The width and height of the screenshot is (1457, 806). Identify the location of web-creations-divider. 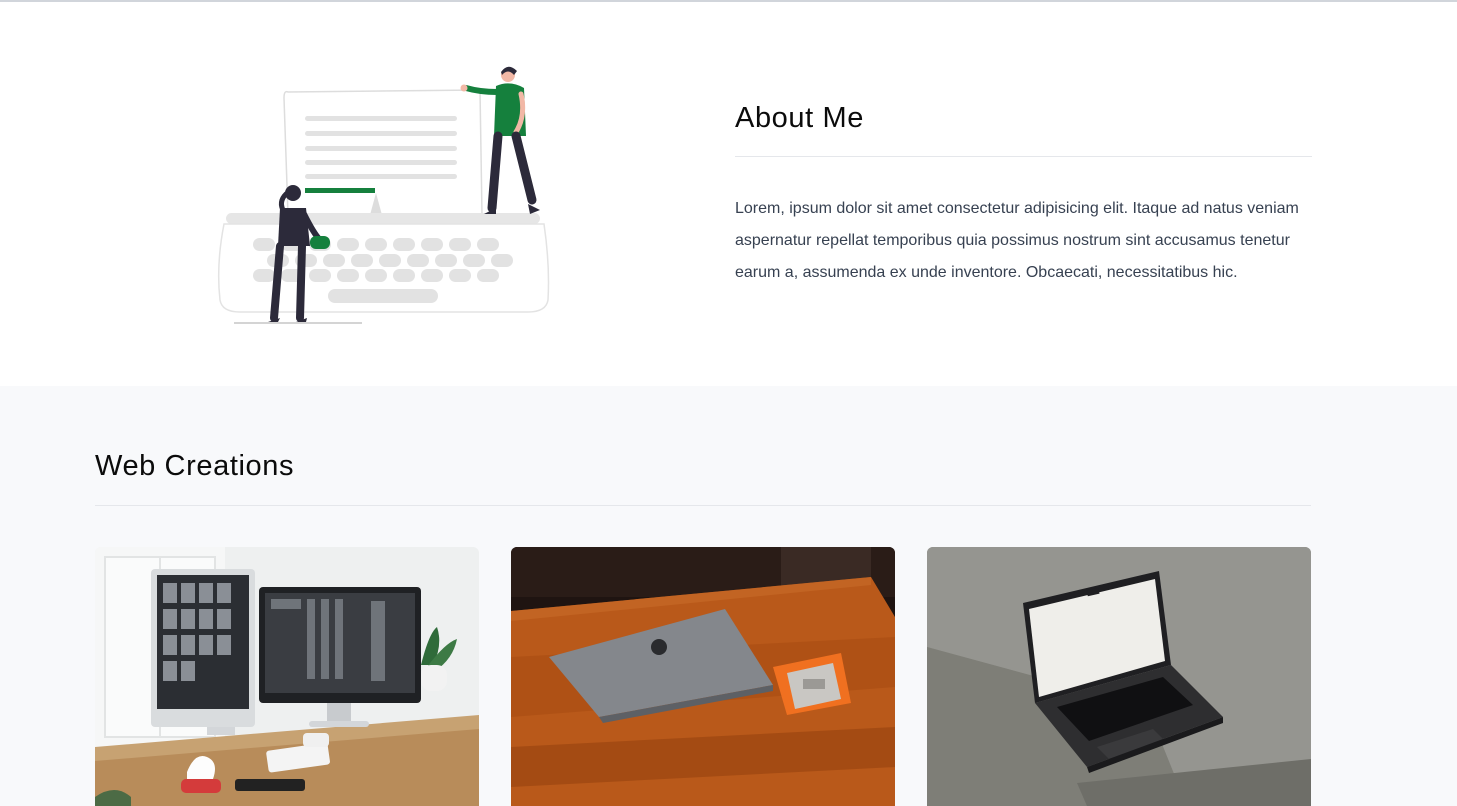
(703, 505).